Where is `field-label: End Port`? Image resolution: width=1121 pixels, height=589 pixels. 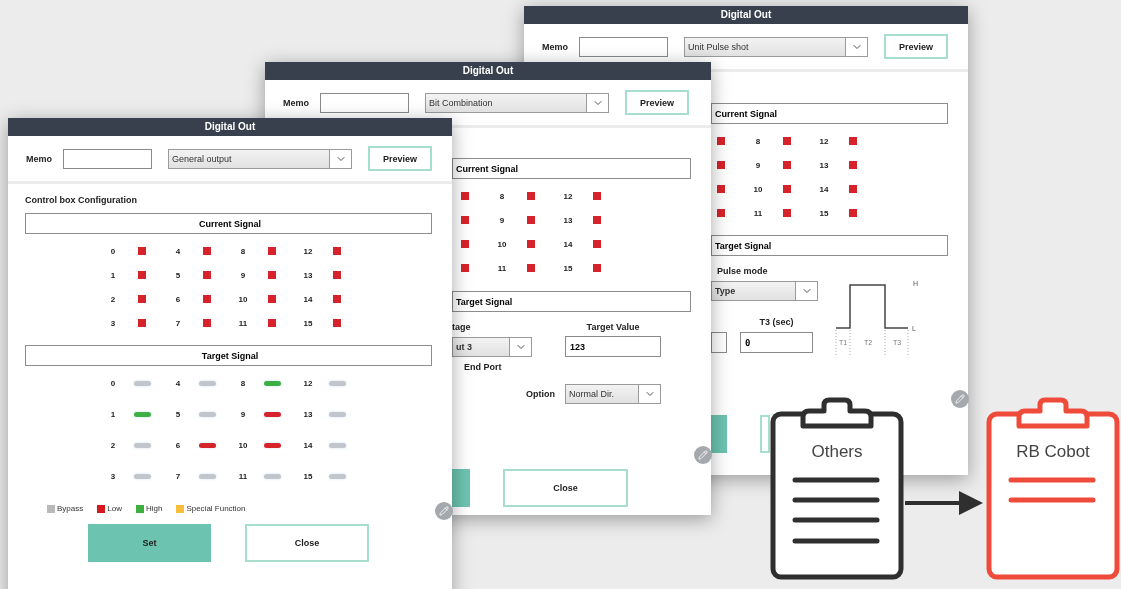 field-label: End Port is located at coordinates (482, 367).